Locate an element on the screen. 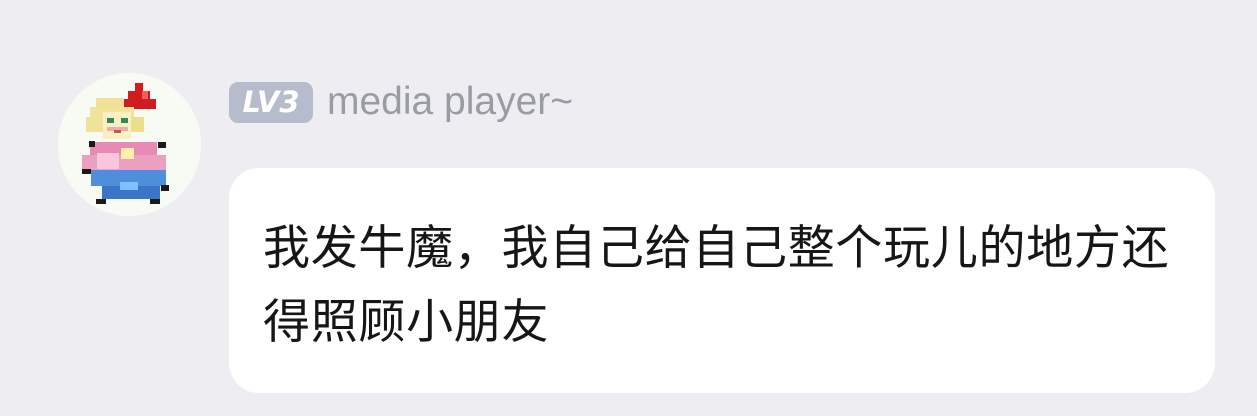 The image size is (1257, 416). pixel-character-icon is located at coordinates (129, 144).